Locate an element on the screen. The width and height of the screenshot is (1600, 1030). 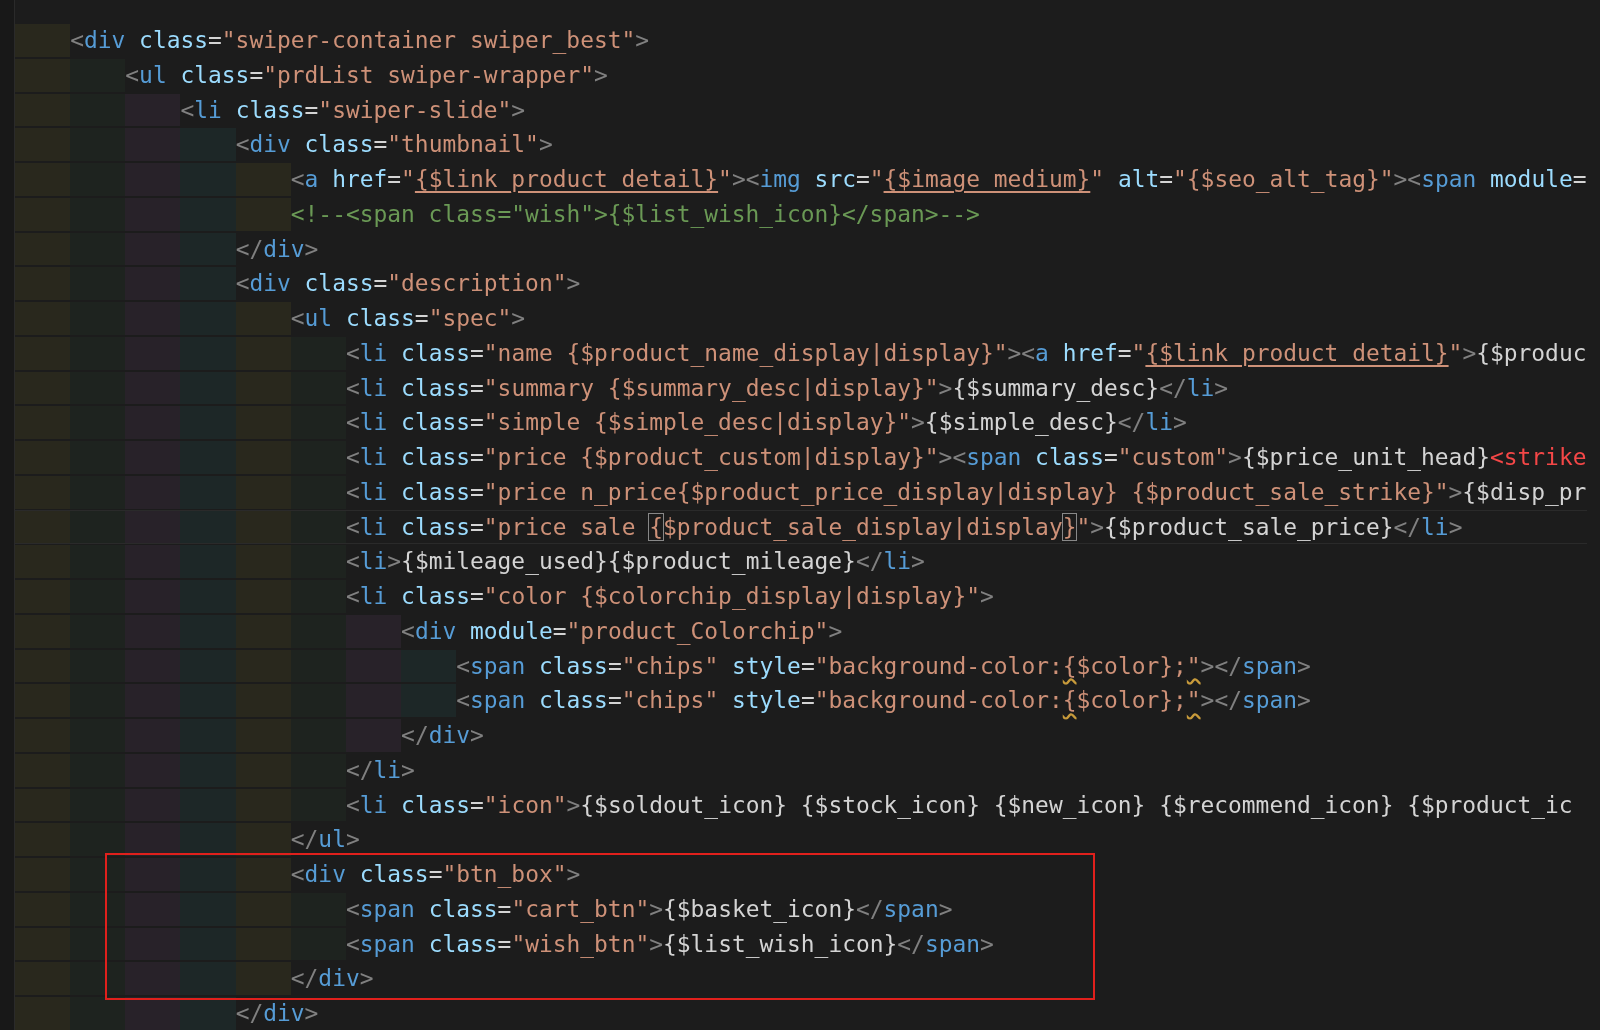
code-line: <div module="product_Colorchip"> is located at coordinates (622, 631).